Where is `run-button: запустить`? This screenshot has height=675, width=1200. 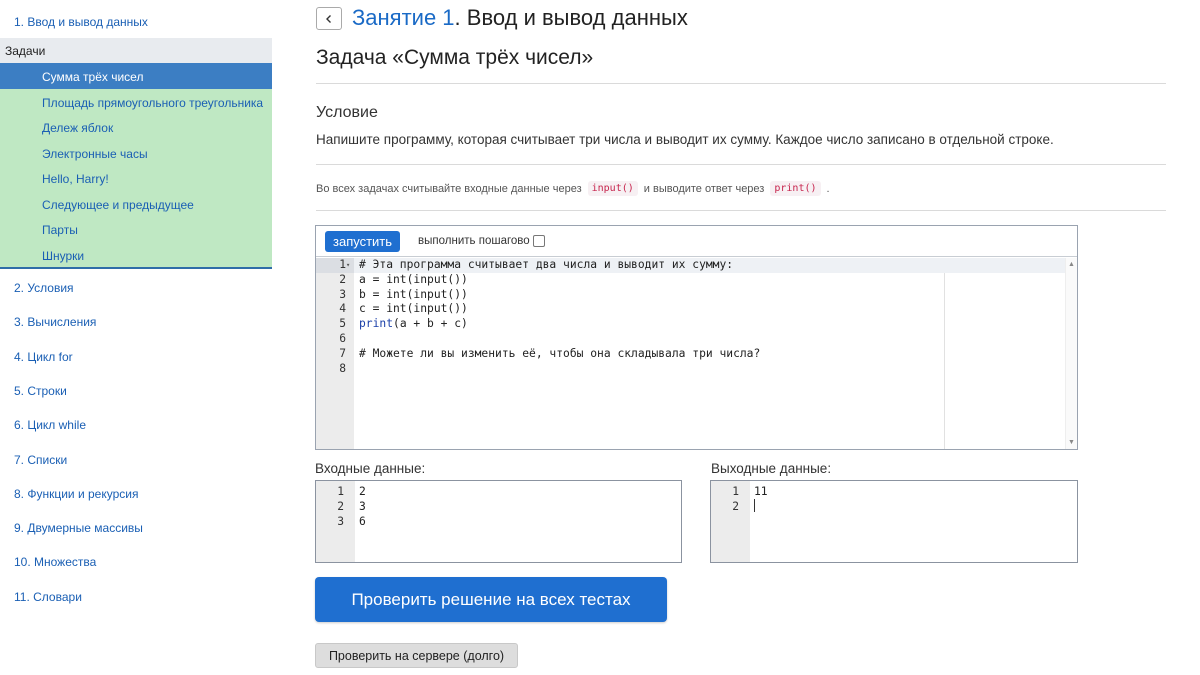
run-button: запустить is located at coordinates (363, 241).